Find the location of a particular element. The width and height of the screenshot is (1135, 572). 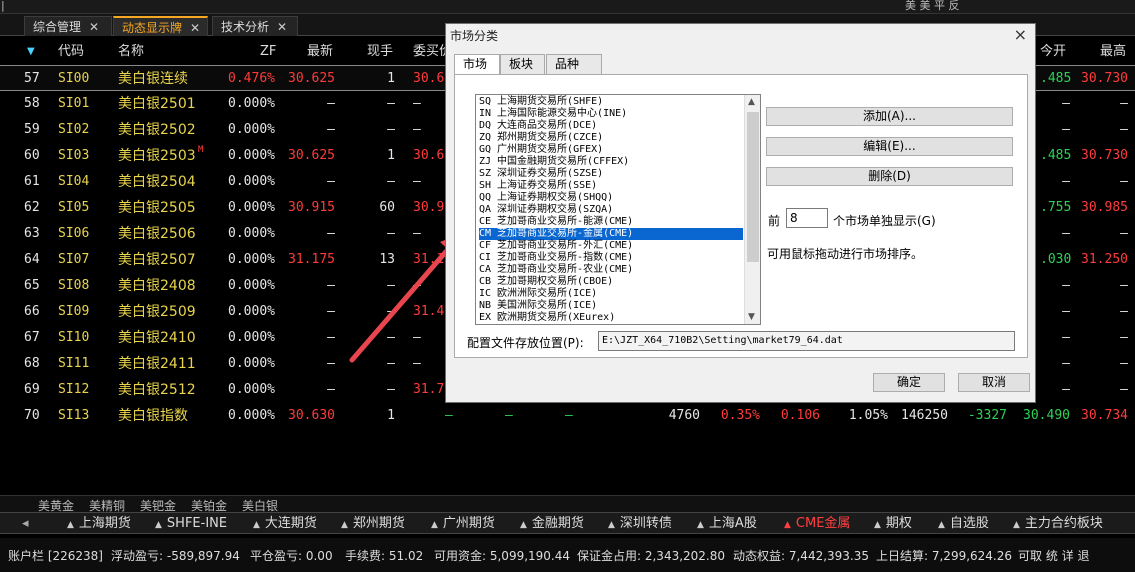

market-tab-active: ▲ CME金属 is located at coordinates (817, 524).